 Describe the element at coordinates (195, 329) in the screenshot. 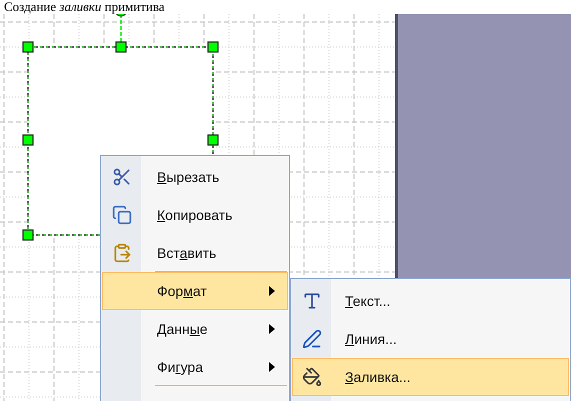

I see `menu-item: Данные` at that location.